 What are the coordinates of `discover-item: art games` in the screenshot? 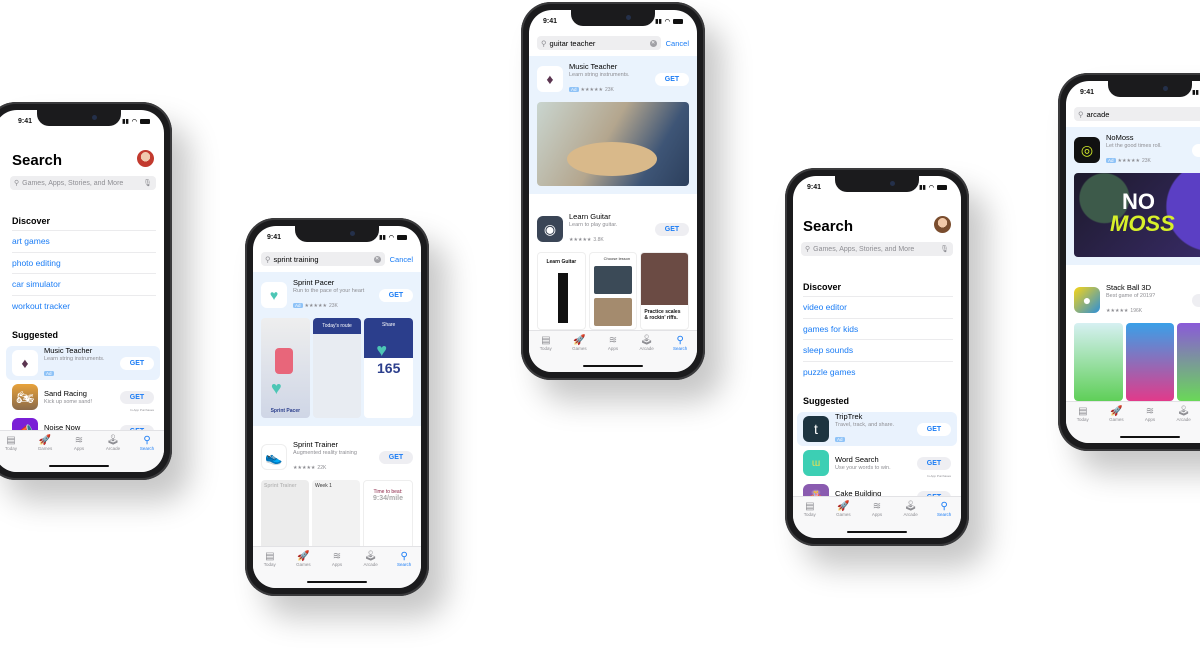 It's located at (84, 241).